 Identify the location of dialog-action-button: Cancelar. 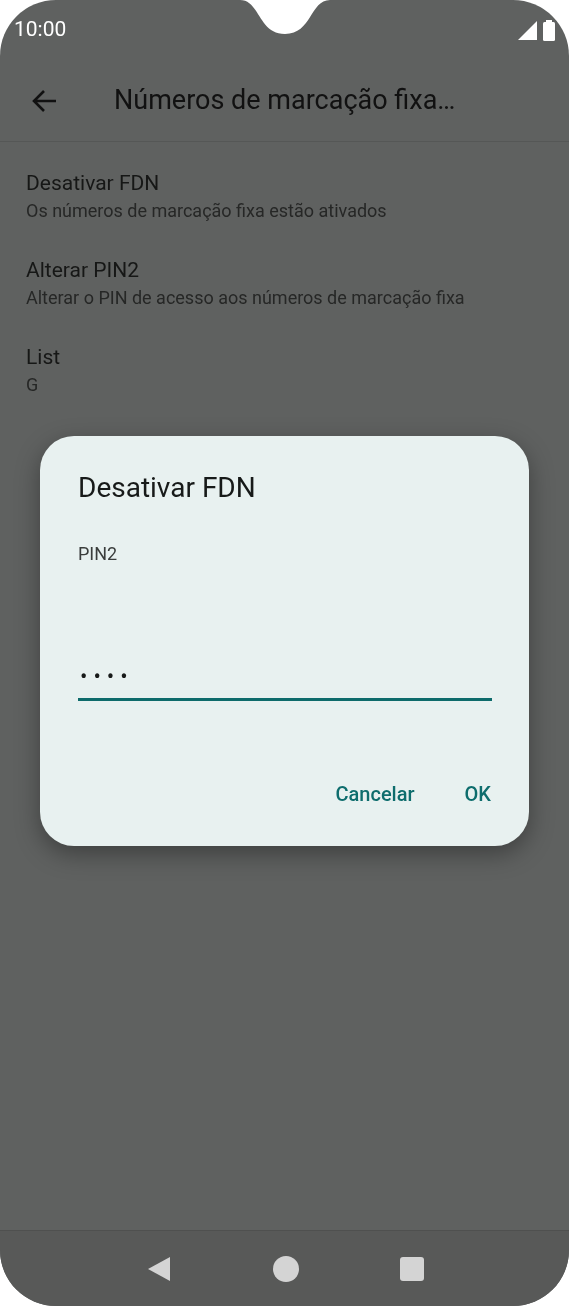
(375, 794).